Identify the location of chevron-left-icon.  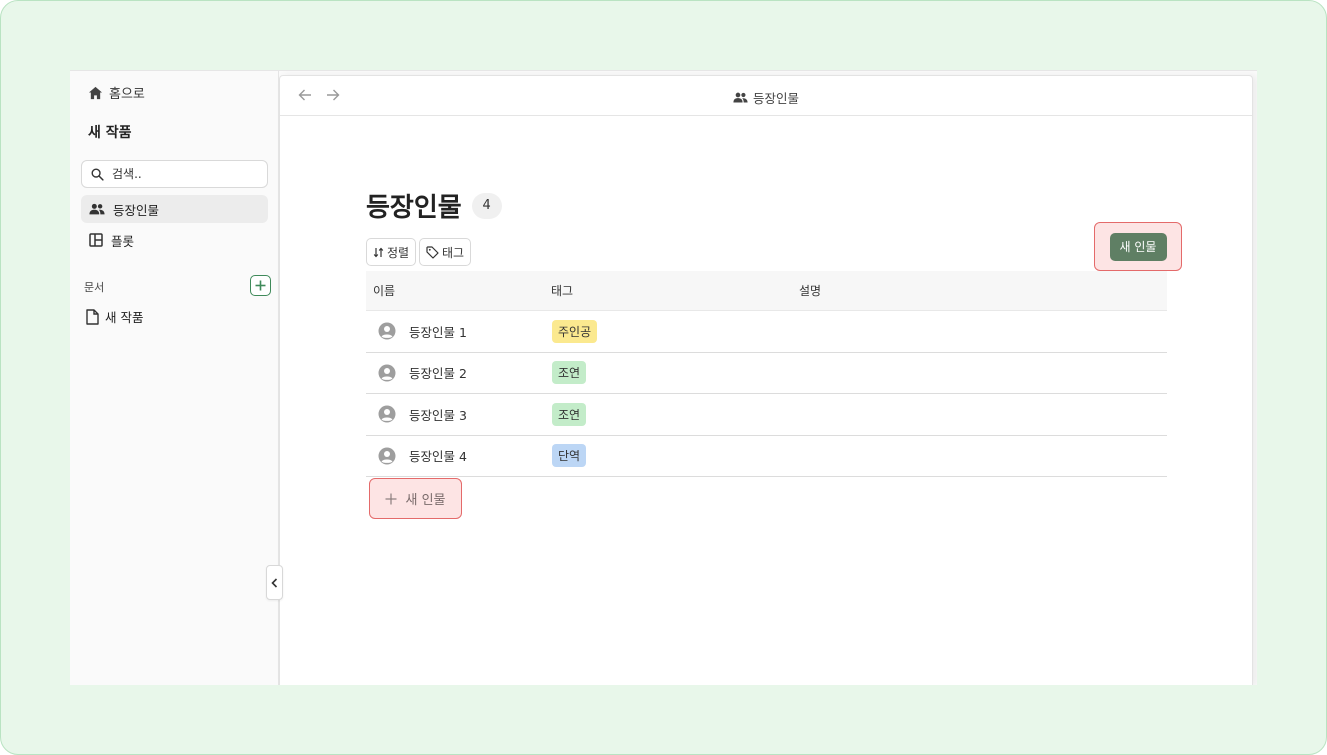
(274, 582).